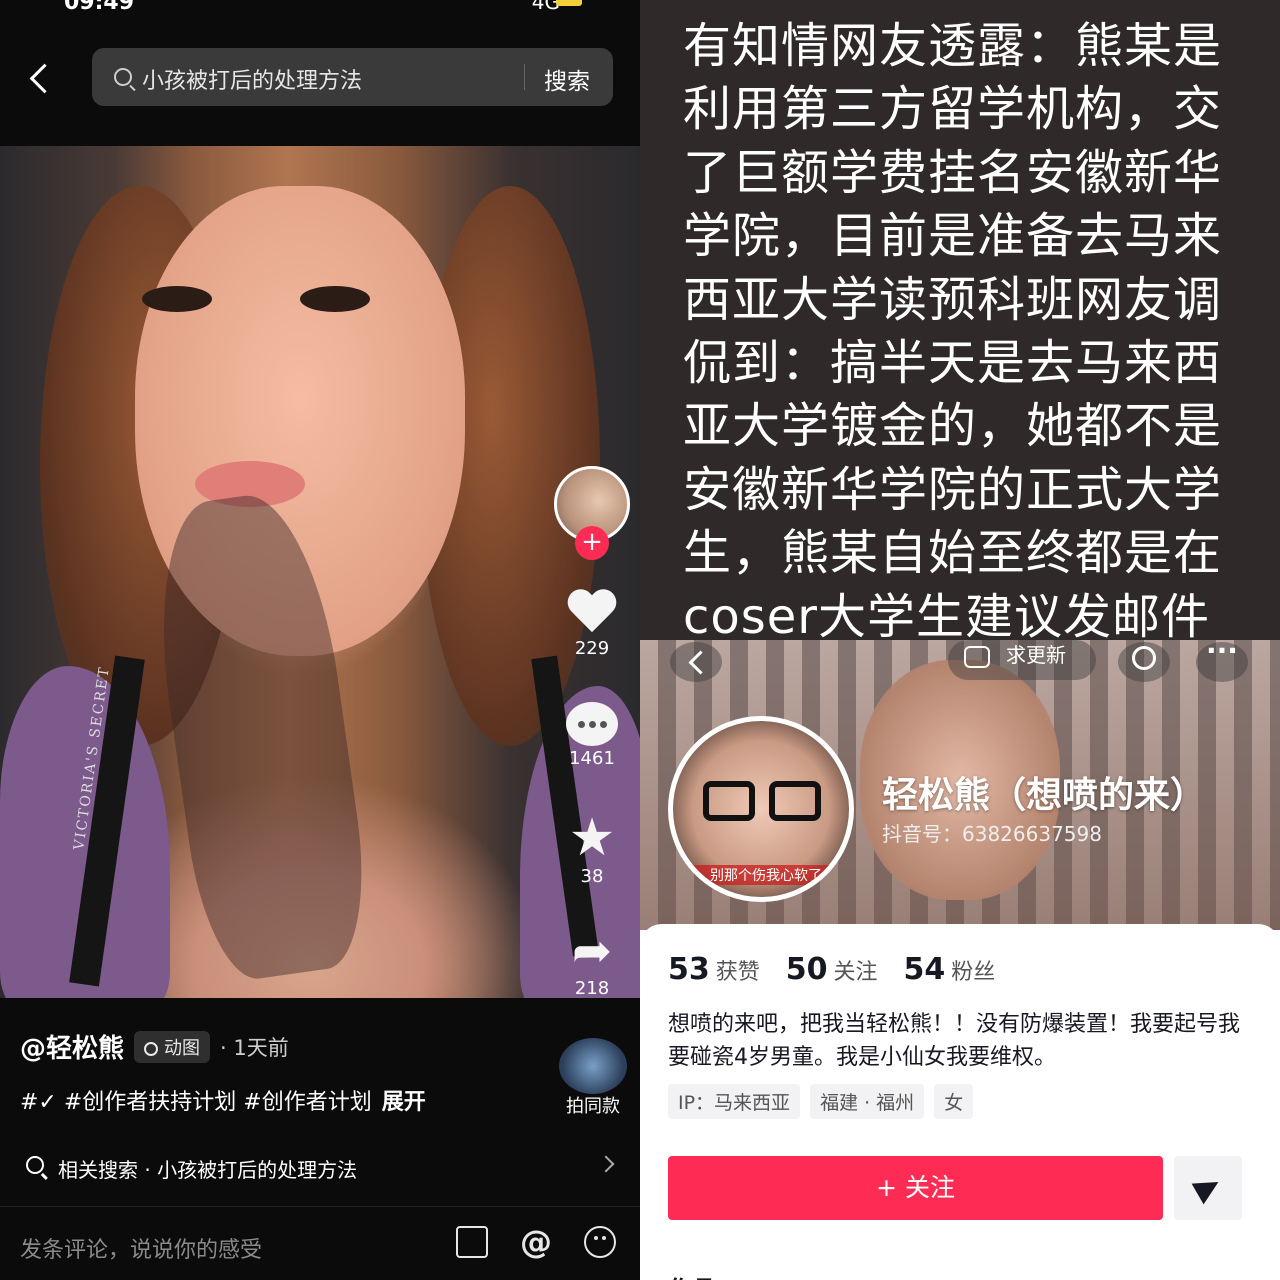  I want to click on location-chip: 福建 · 福州, so click(867, 1101).